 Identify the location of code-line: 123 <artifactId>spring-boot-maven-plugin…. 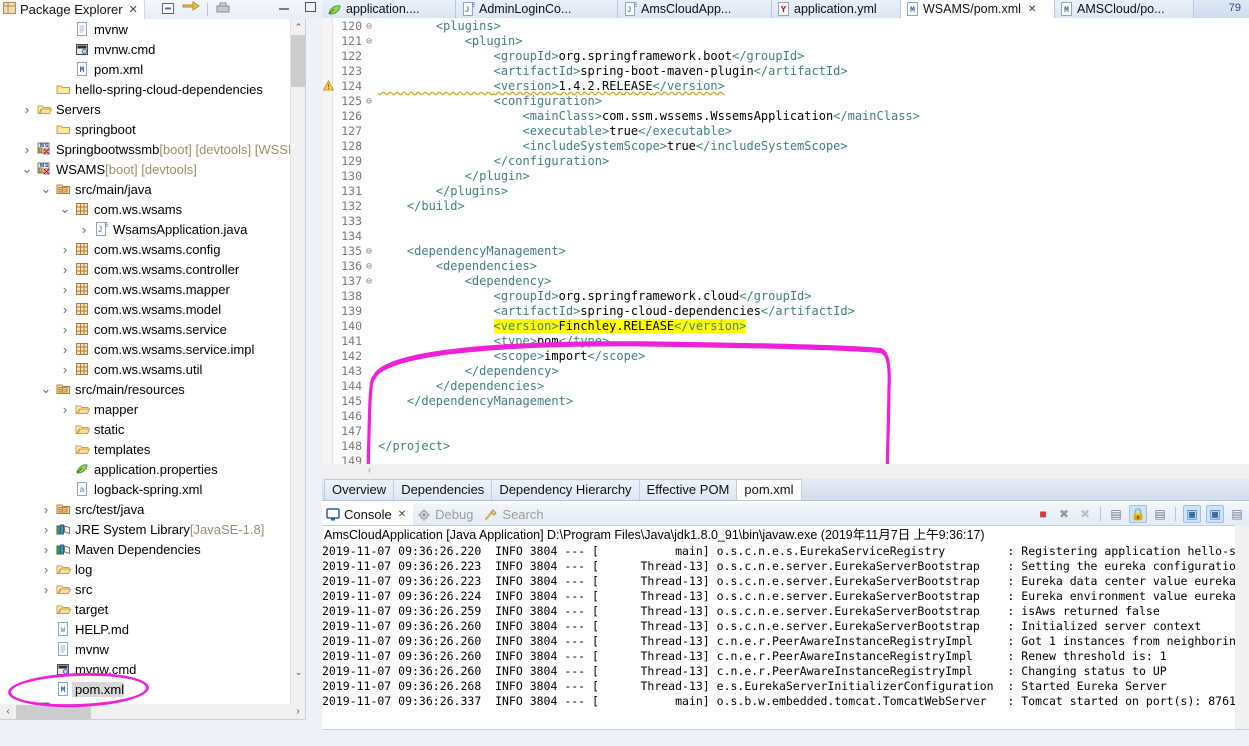
(785, 71).